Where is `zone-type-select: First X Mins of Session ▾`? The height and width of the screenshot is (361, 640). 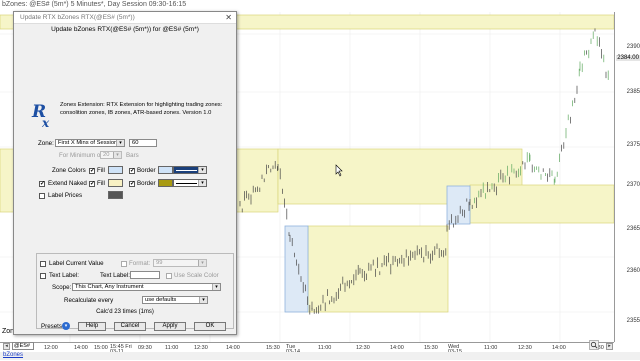 zone-type-select: First X Mins of Session ▾ is located at coordinates (90, 143).